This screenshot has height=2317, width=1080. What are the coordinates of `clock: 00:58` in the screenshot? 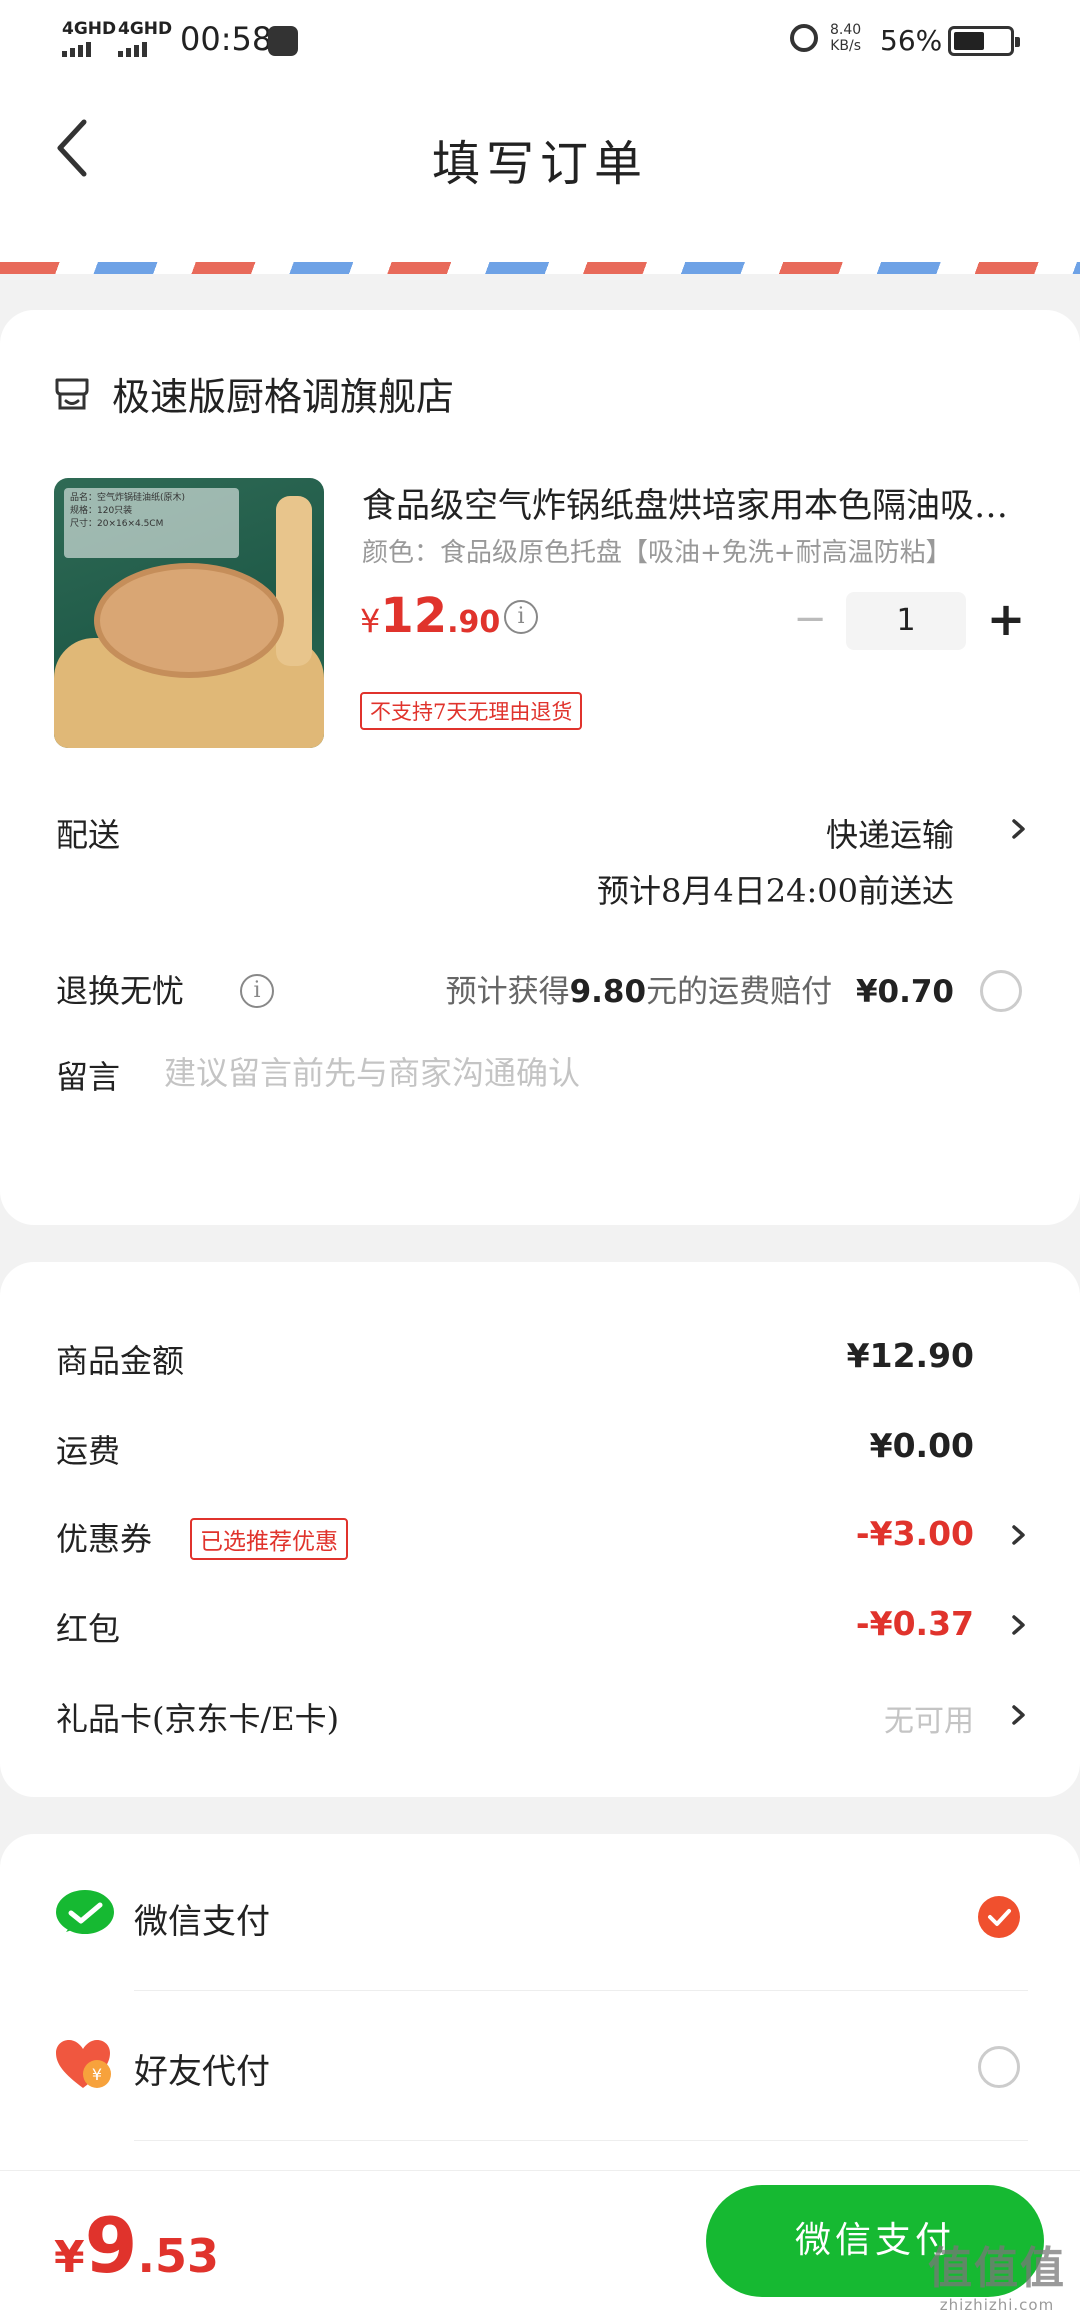 It's located at (226, 39).